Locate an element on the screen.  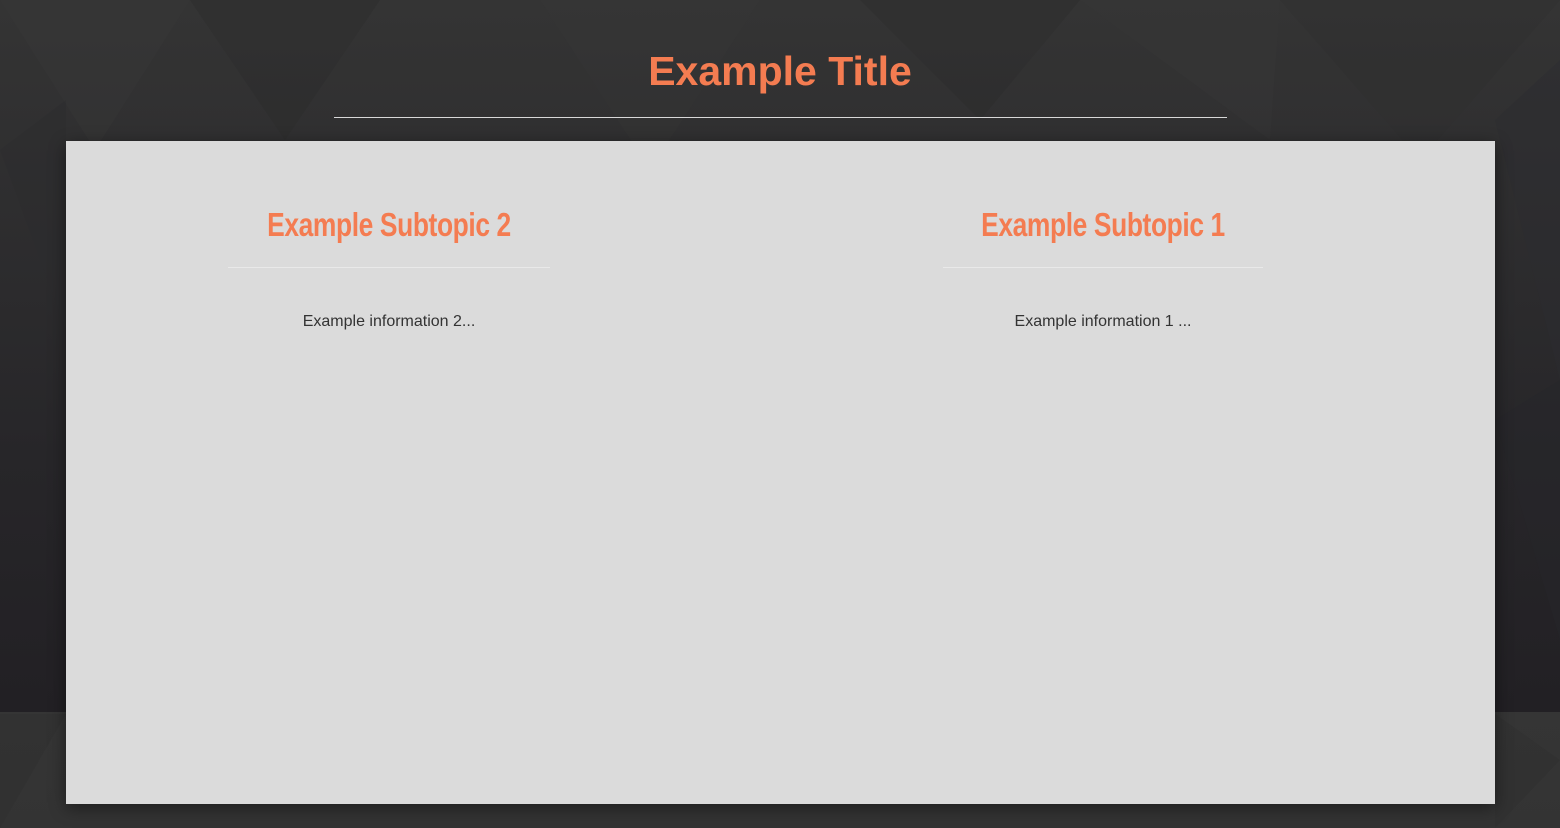
title-divider is located at coordinates (780, 117).